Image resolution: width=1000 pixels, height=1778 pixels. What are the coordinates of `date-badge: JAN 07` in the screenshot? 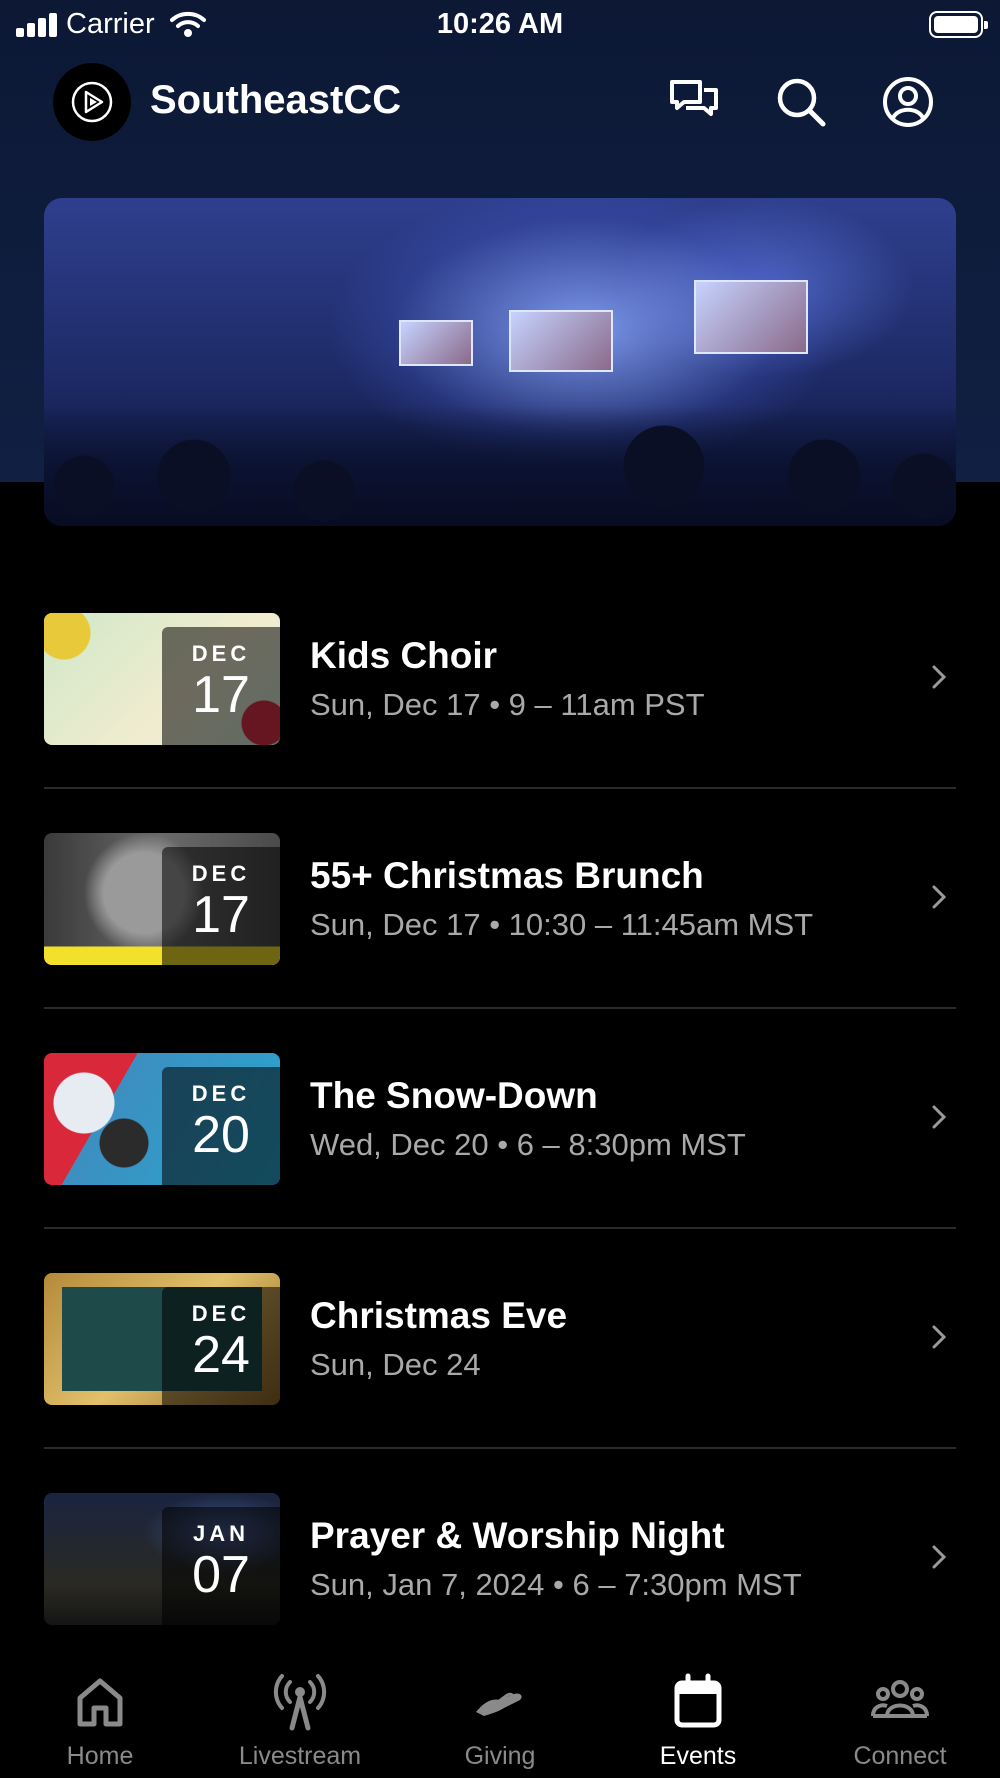 It's located at (221, 1566).